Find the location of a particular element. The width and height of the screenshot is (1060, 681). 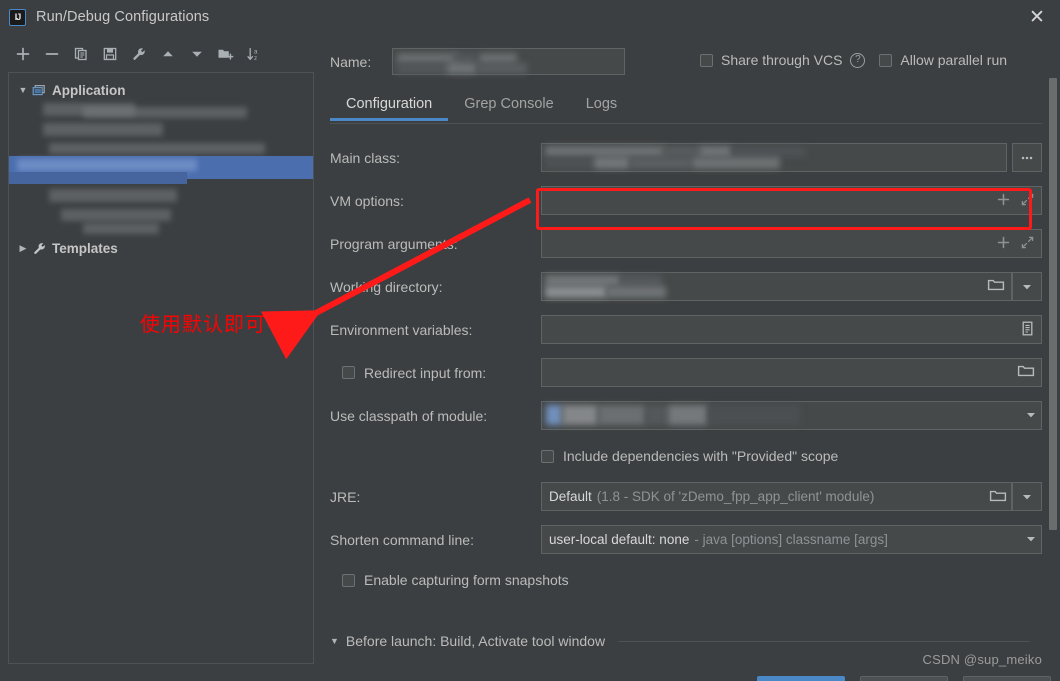

redirect-input-label: Redirect input from: is located at coordinates (425, 372).